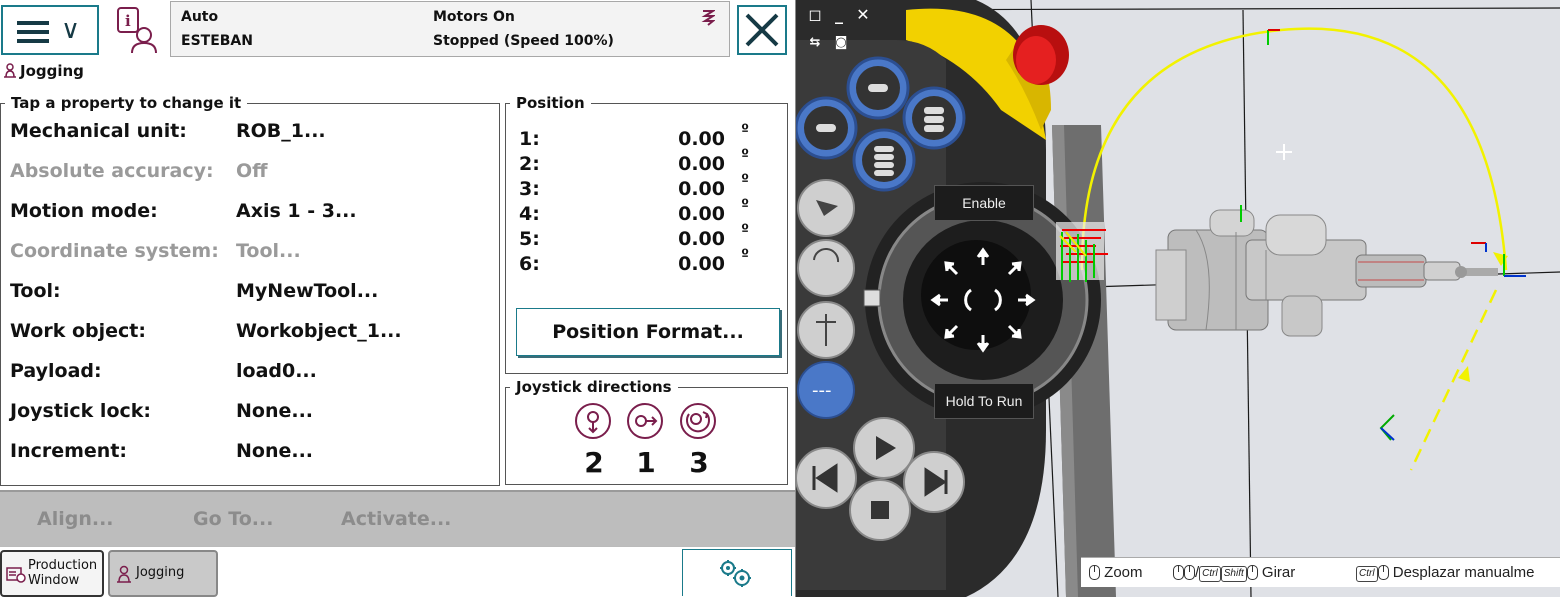 This screenshot has width=1560, height=597. I want to click on enable-button: Enable, so click(984, 203).